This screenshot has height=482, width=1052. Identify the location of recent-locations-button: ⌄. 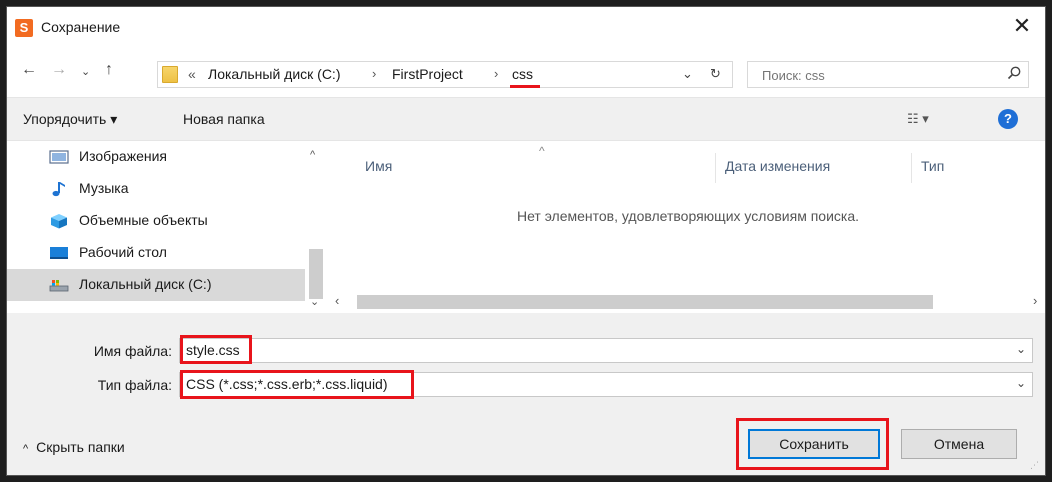
(85, 71).